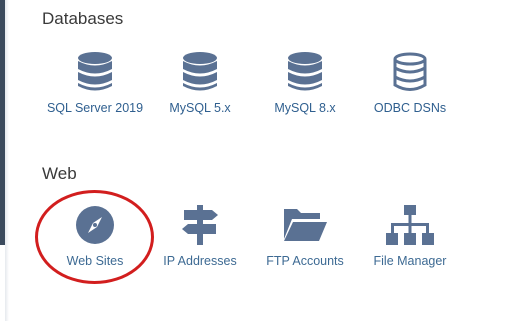 The width and height of the screenshot is (511, 321). I want to click on databases-heading: Databases, so click(83, 18).